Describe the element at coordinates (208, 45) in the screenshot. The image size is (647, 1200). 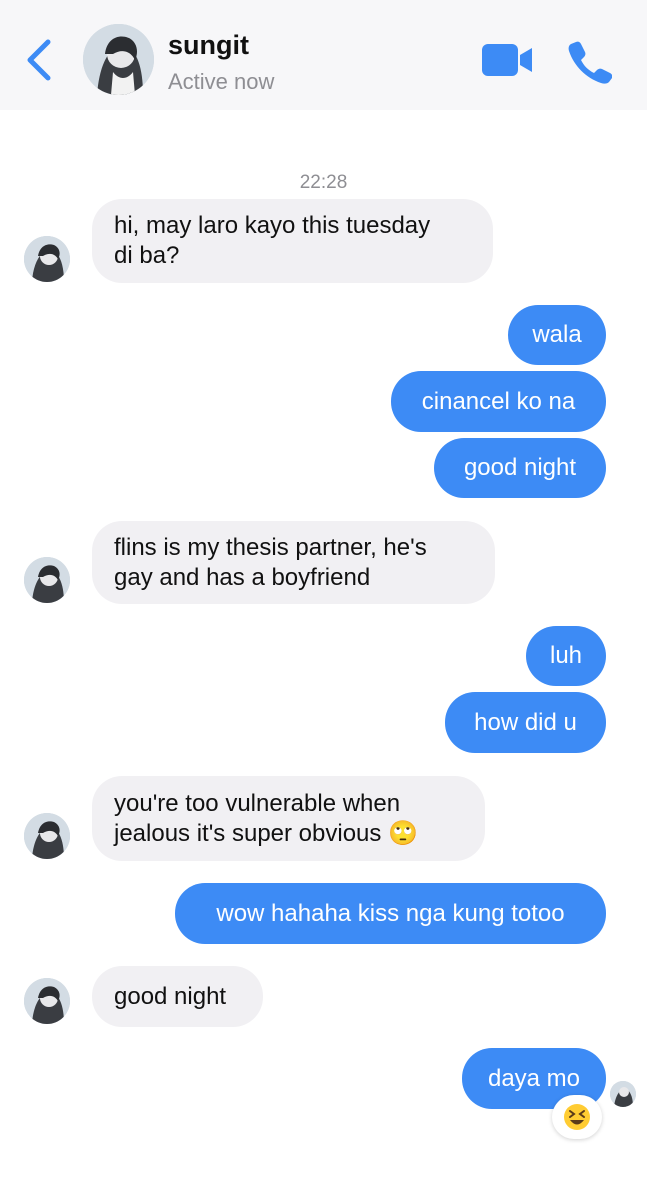
I see `contact-name: sungit` at that location.